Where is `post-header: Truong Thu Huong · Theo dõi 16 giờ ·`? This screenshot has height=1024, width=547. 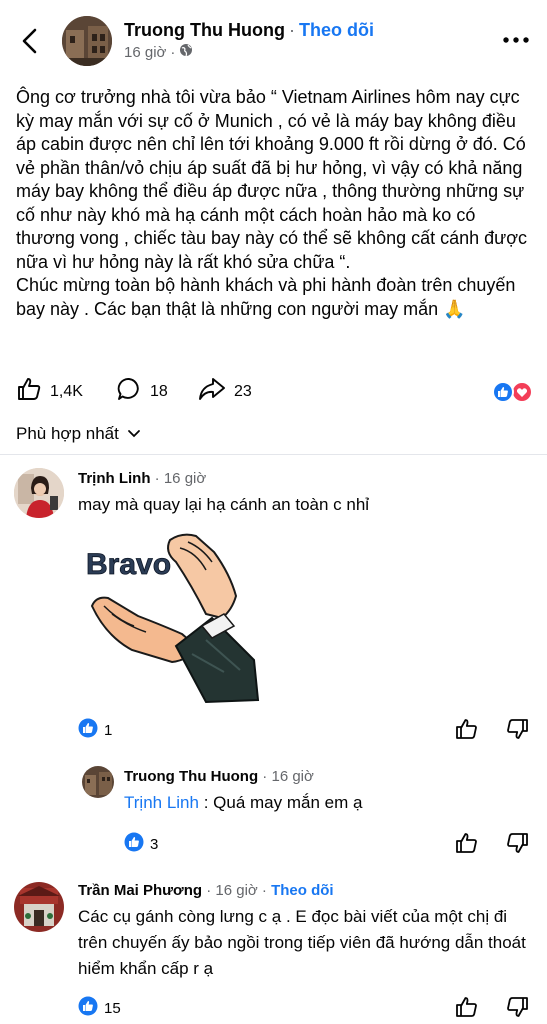 post-header: Truong Thu Huong · Theo dõi 16 giờ · is located at coordinates (273, 36).